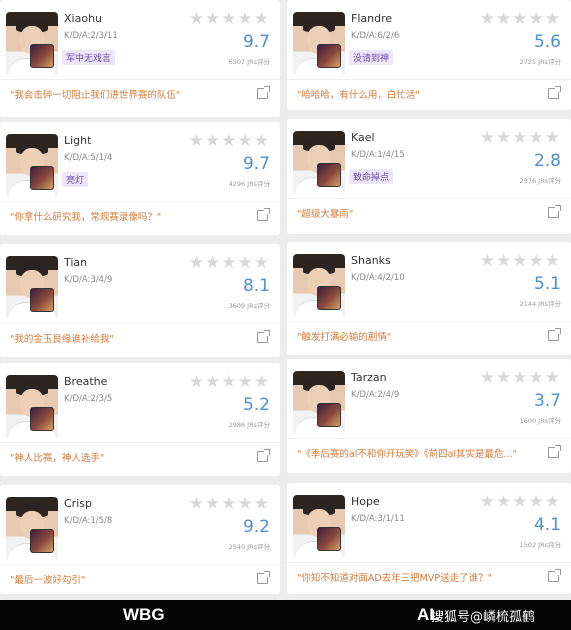 This screenshot has width=571, height=630. I want to click on player-name: Kael, so click(363, 137).